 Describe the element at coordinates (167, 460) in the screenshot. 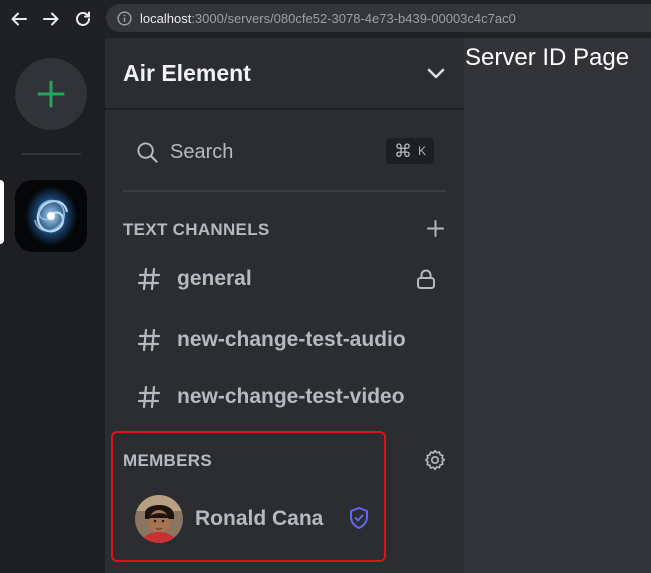

I see `section-title-members: MEMBERS` at that location.